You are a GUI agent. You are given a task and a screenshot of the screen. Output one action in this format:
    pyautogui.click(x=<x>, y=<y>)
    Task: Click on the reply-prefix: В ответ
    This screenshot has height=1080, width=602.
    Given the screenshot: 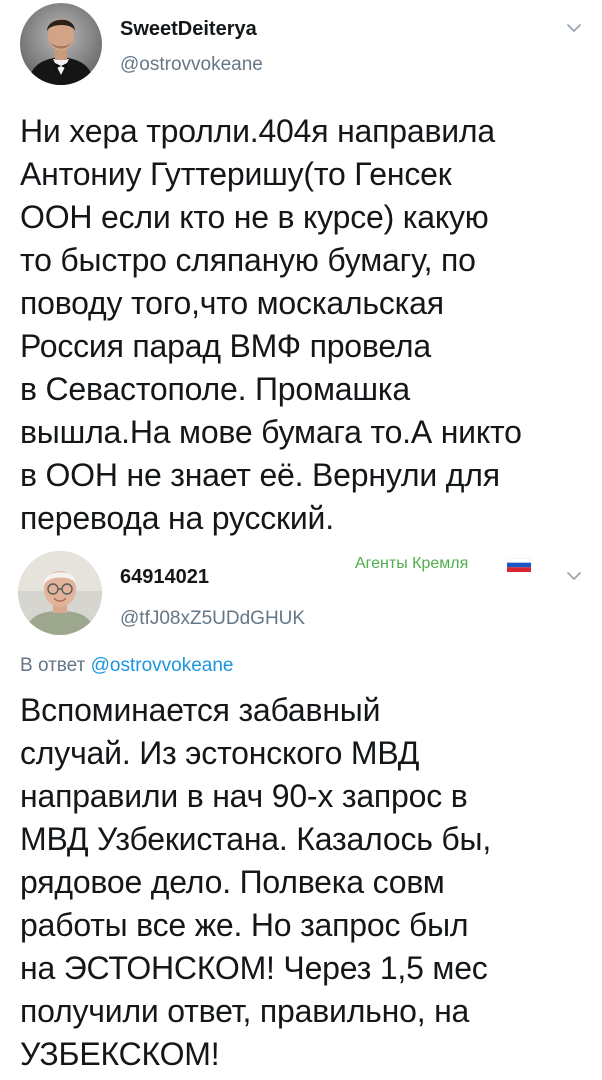 What is the action you would take?
    pyautogui.click(x=53, y=665)
    